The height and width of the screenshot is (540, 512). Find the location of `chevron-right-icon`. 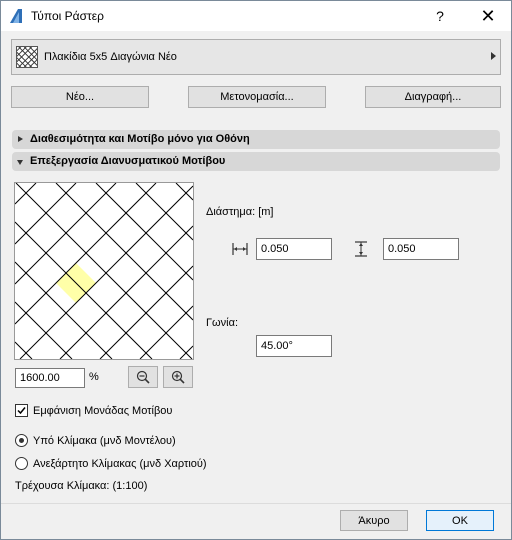

chevron-right-icon is located at coordinates (493, 56).